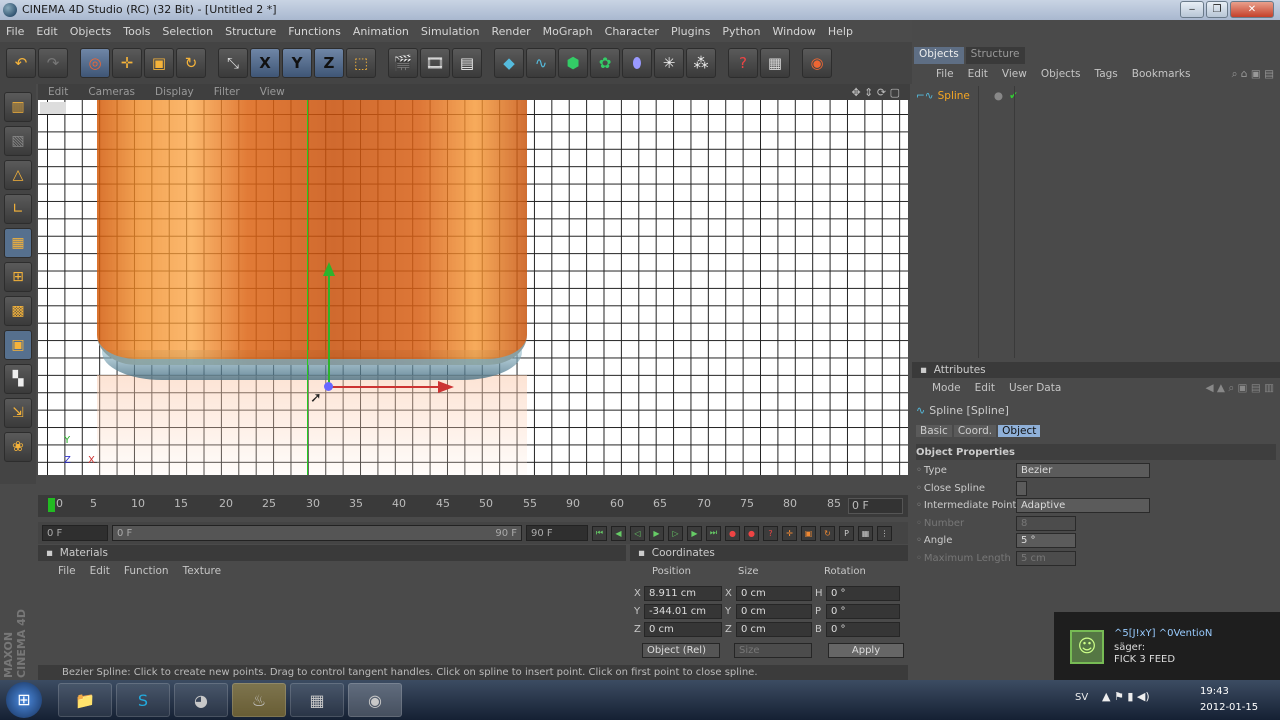  What do you see at coordinates (1243, 388) in the screenshot?
I see `am-nav-icons: ◀ ▲ ⌕ ▣ ▤ ▥` at bounding box center [1243, 388].